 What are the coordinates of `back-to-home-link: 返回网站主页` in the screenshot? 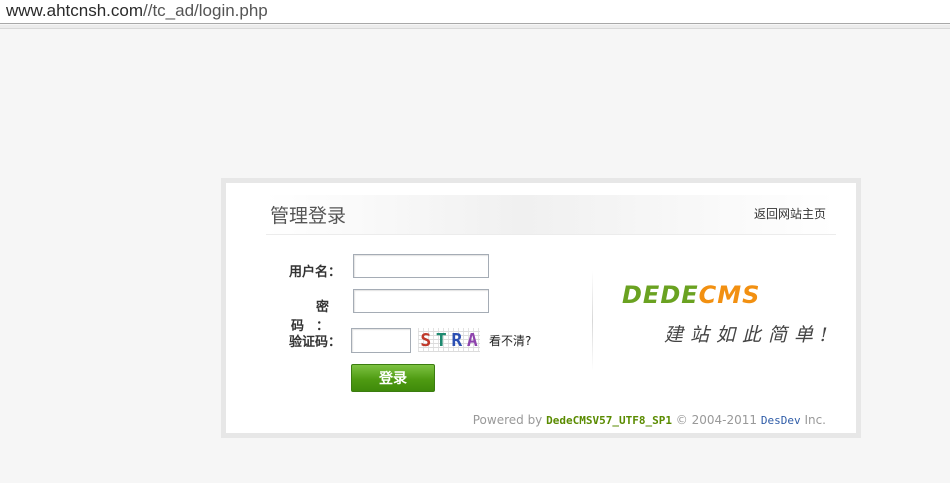 It's located at (790, 213).